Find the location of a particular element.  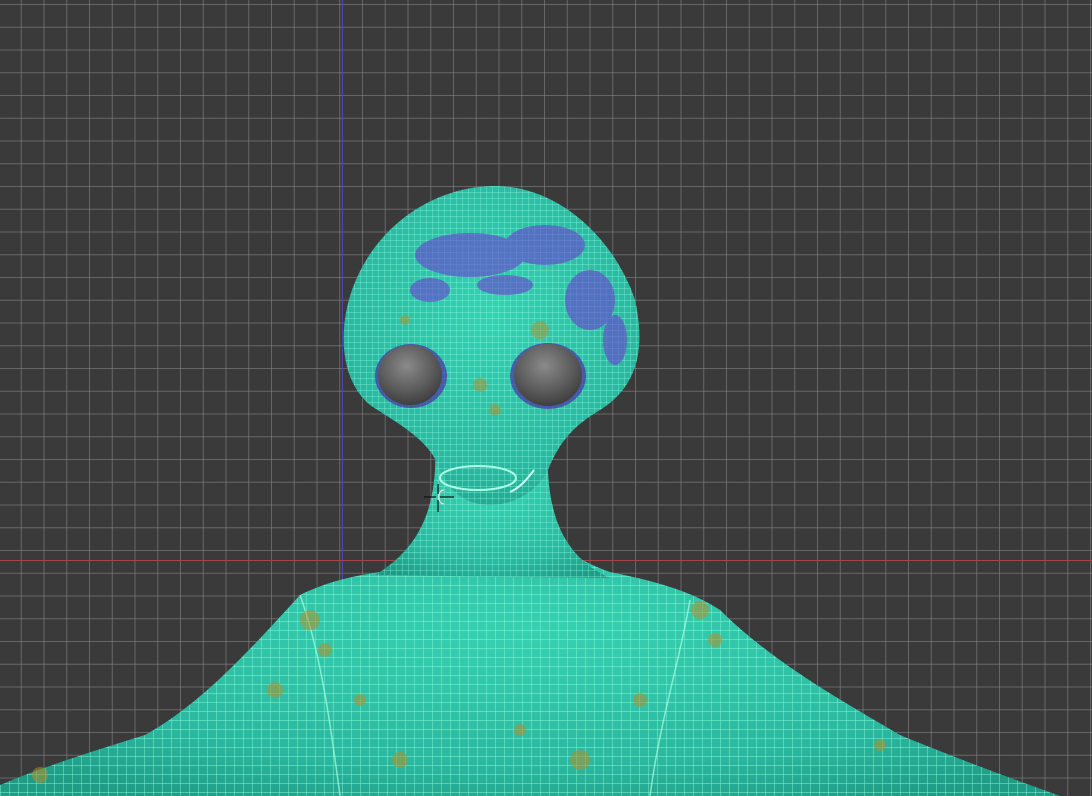

alien-left-eye is located at coordinates (411, 376).